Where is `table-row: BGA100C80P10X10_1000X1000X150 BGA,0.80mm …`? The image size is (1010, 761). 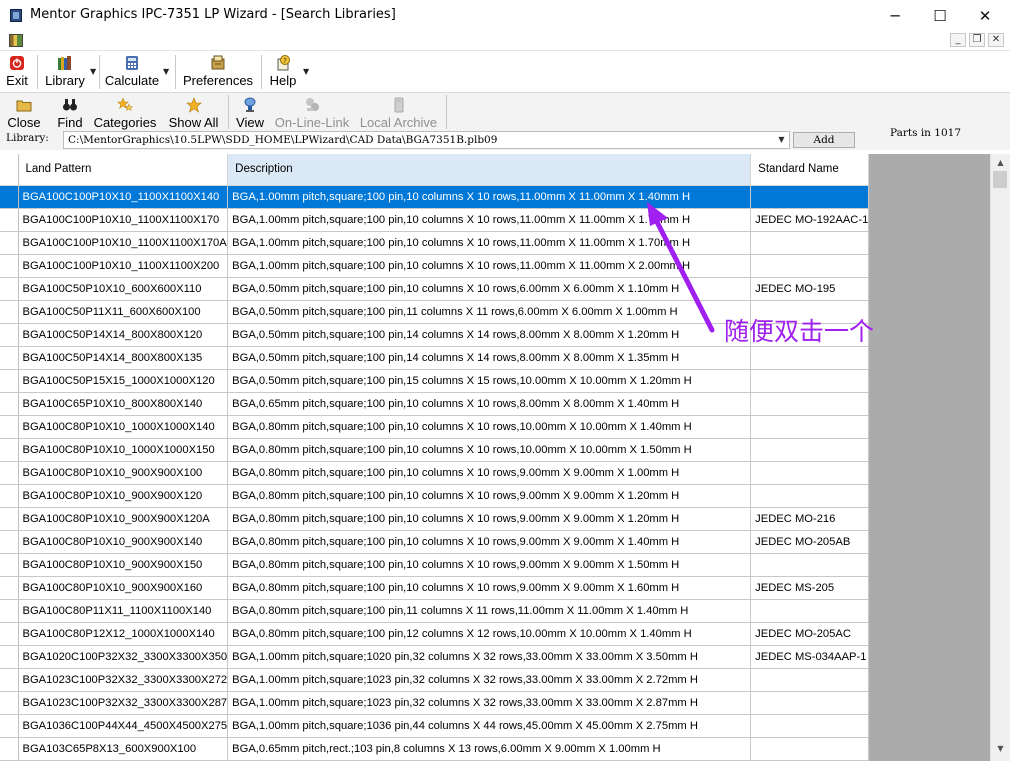 table-row: BGA100C80P10X10_1000X1000X150 BGA,0.80mm … is located at coordinates (435, 450).